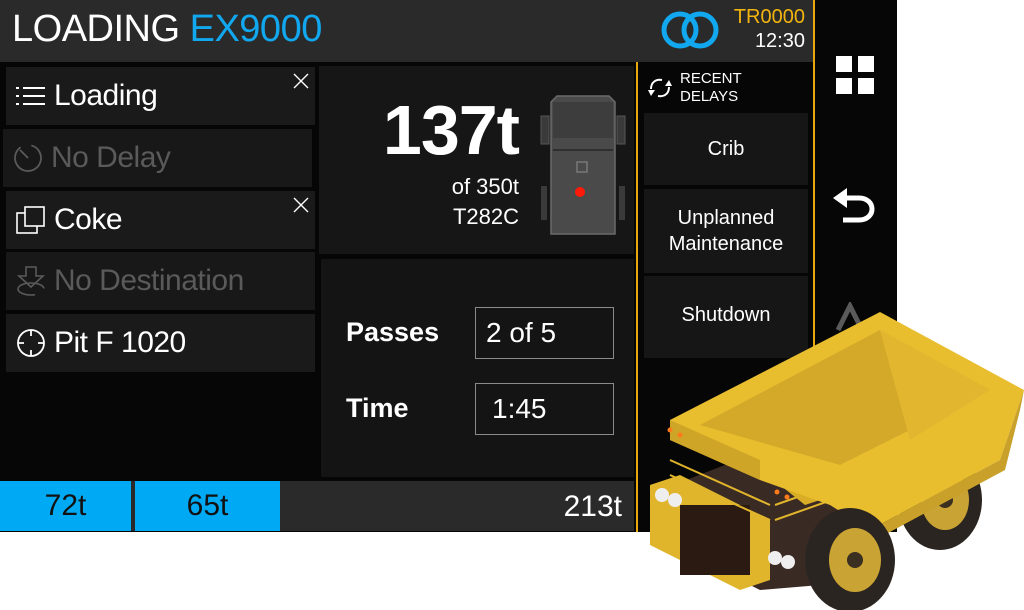 This screenshot has width=1024, height=610. Describe the element at coordinates (377, 408) in the screenshot. I see `time-label: Time` at that location.